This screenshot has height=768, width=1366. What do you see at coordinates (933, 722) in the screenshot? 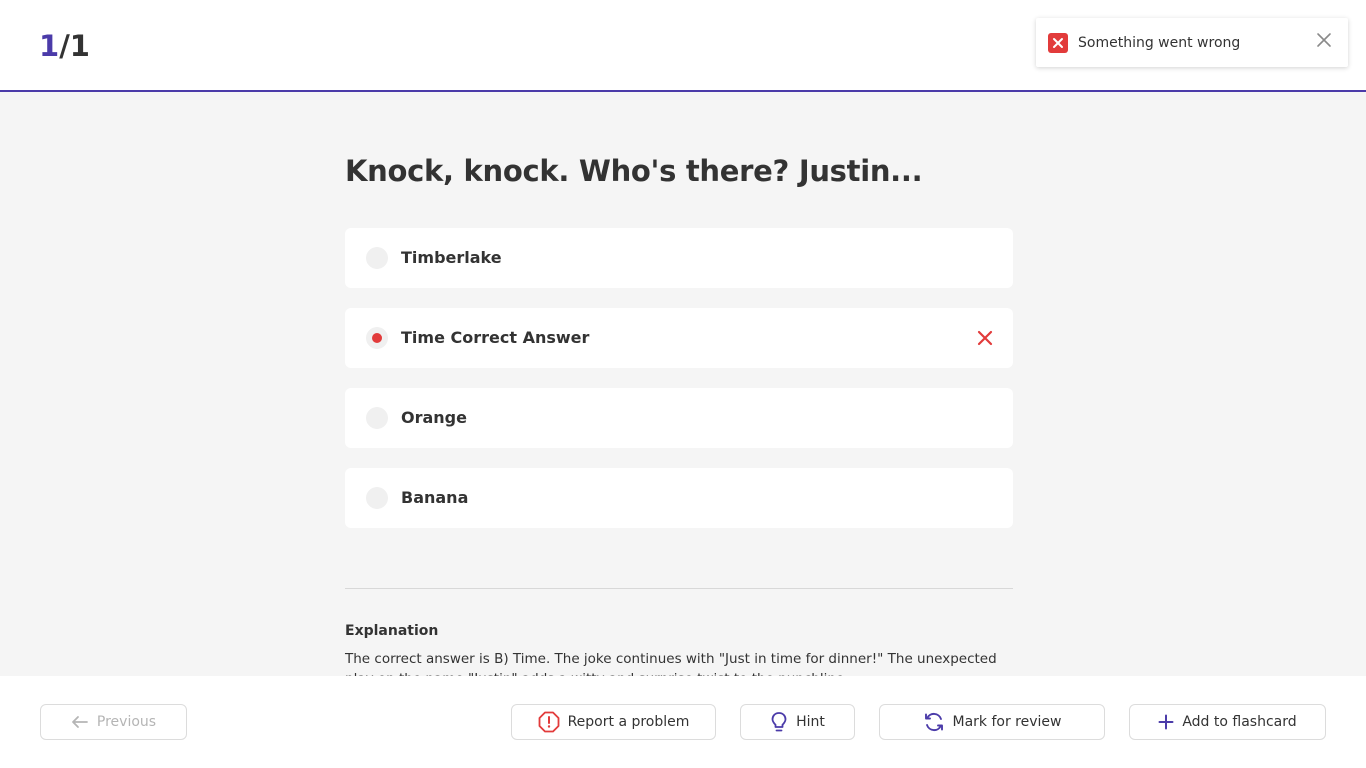
I see `refresh-icon` at bounding box center [933, 722].